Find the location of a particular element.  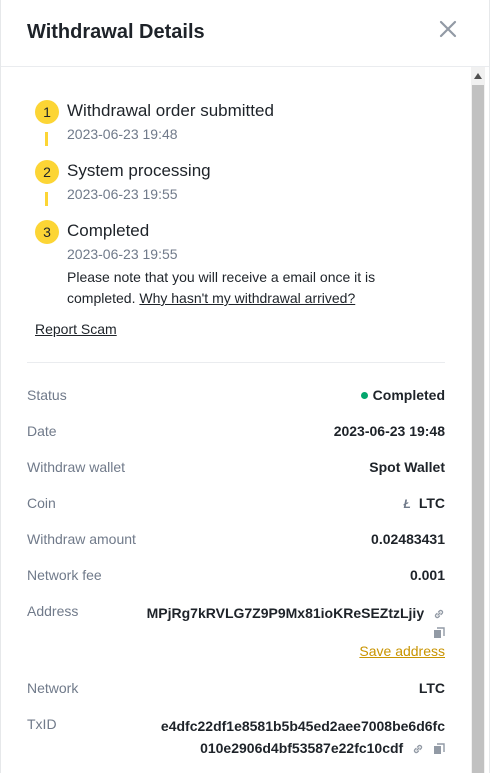

scroll-up-arrow-icon is located at coordinates (478, 76).